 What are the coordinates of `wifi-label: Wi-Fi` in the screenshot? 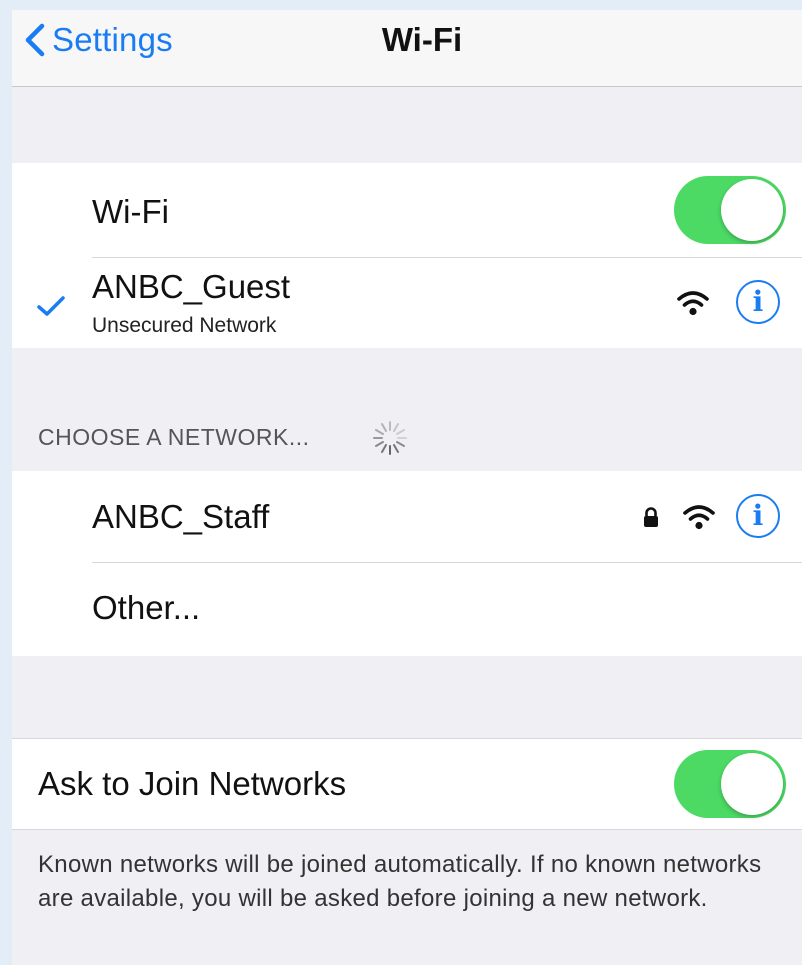 It's located at (130, 211).